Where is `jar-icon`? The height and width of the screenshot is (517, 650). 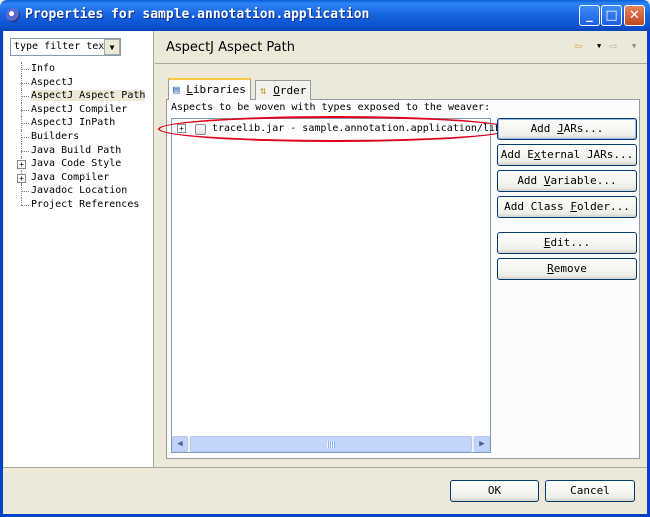 jar-icon is located at coordinates (200, 129).